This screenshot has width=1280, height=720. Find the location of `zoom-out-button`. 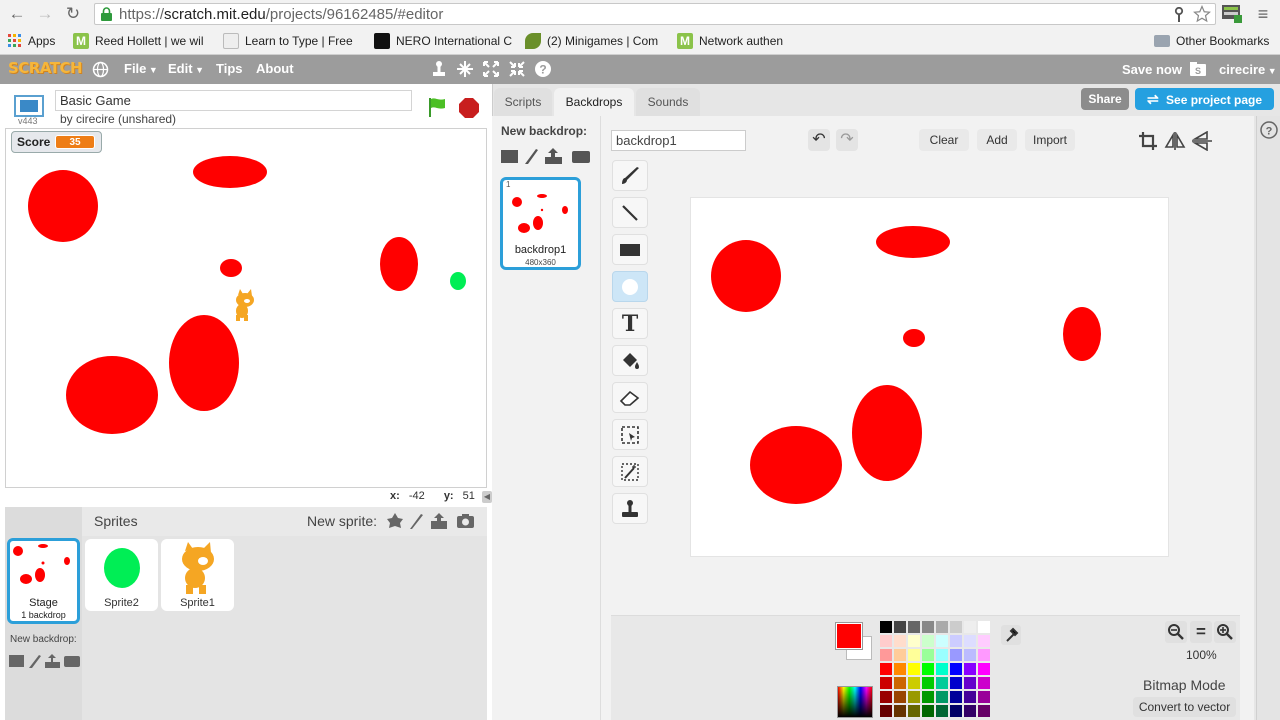

zoom-out-button is located at coordinates (1176, 632).